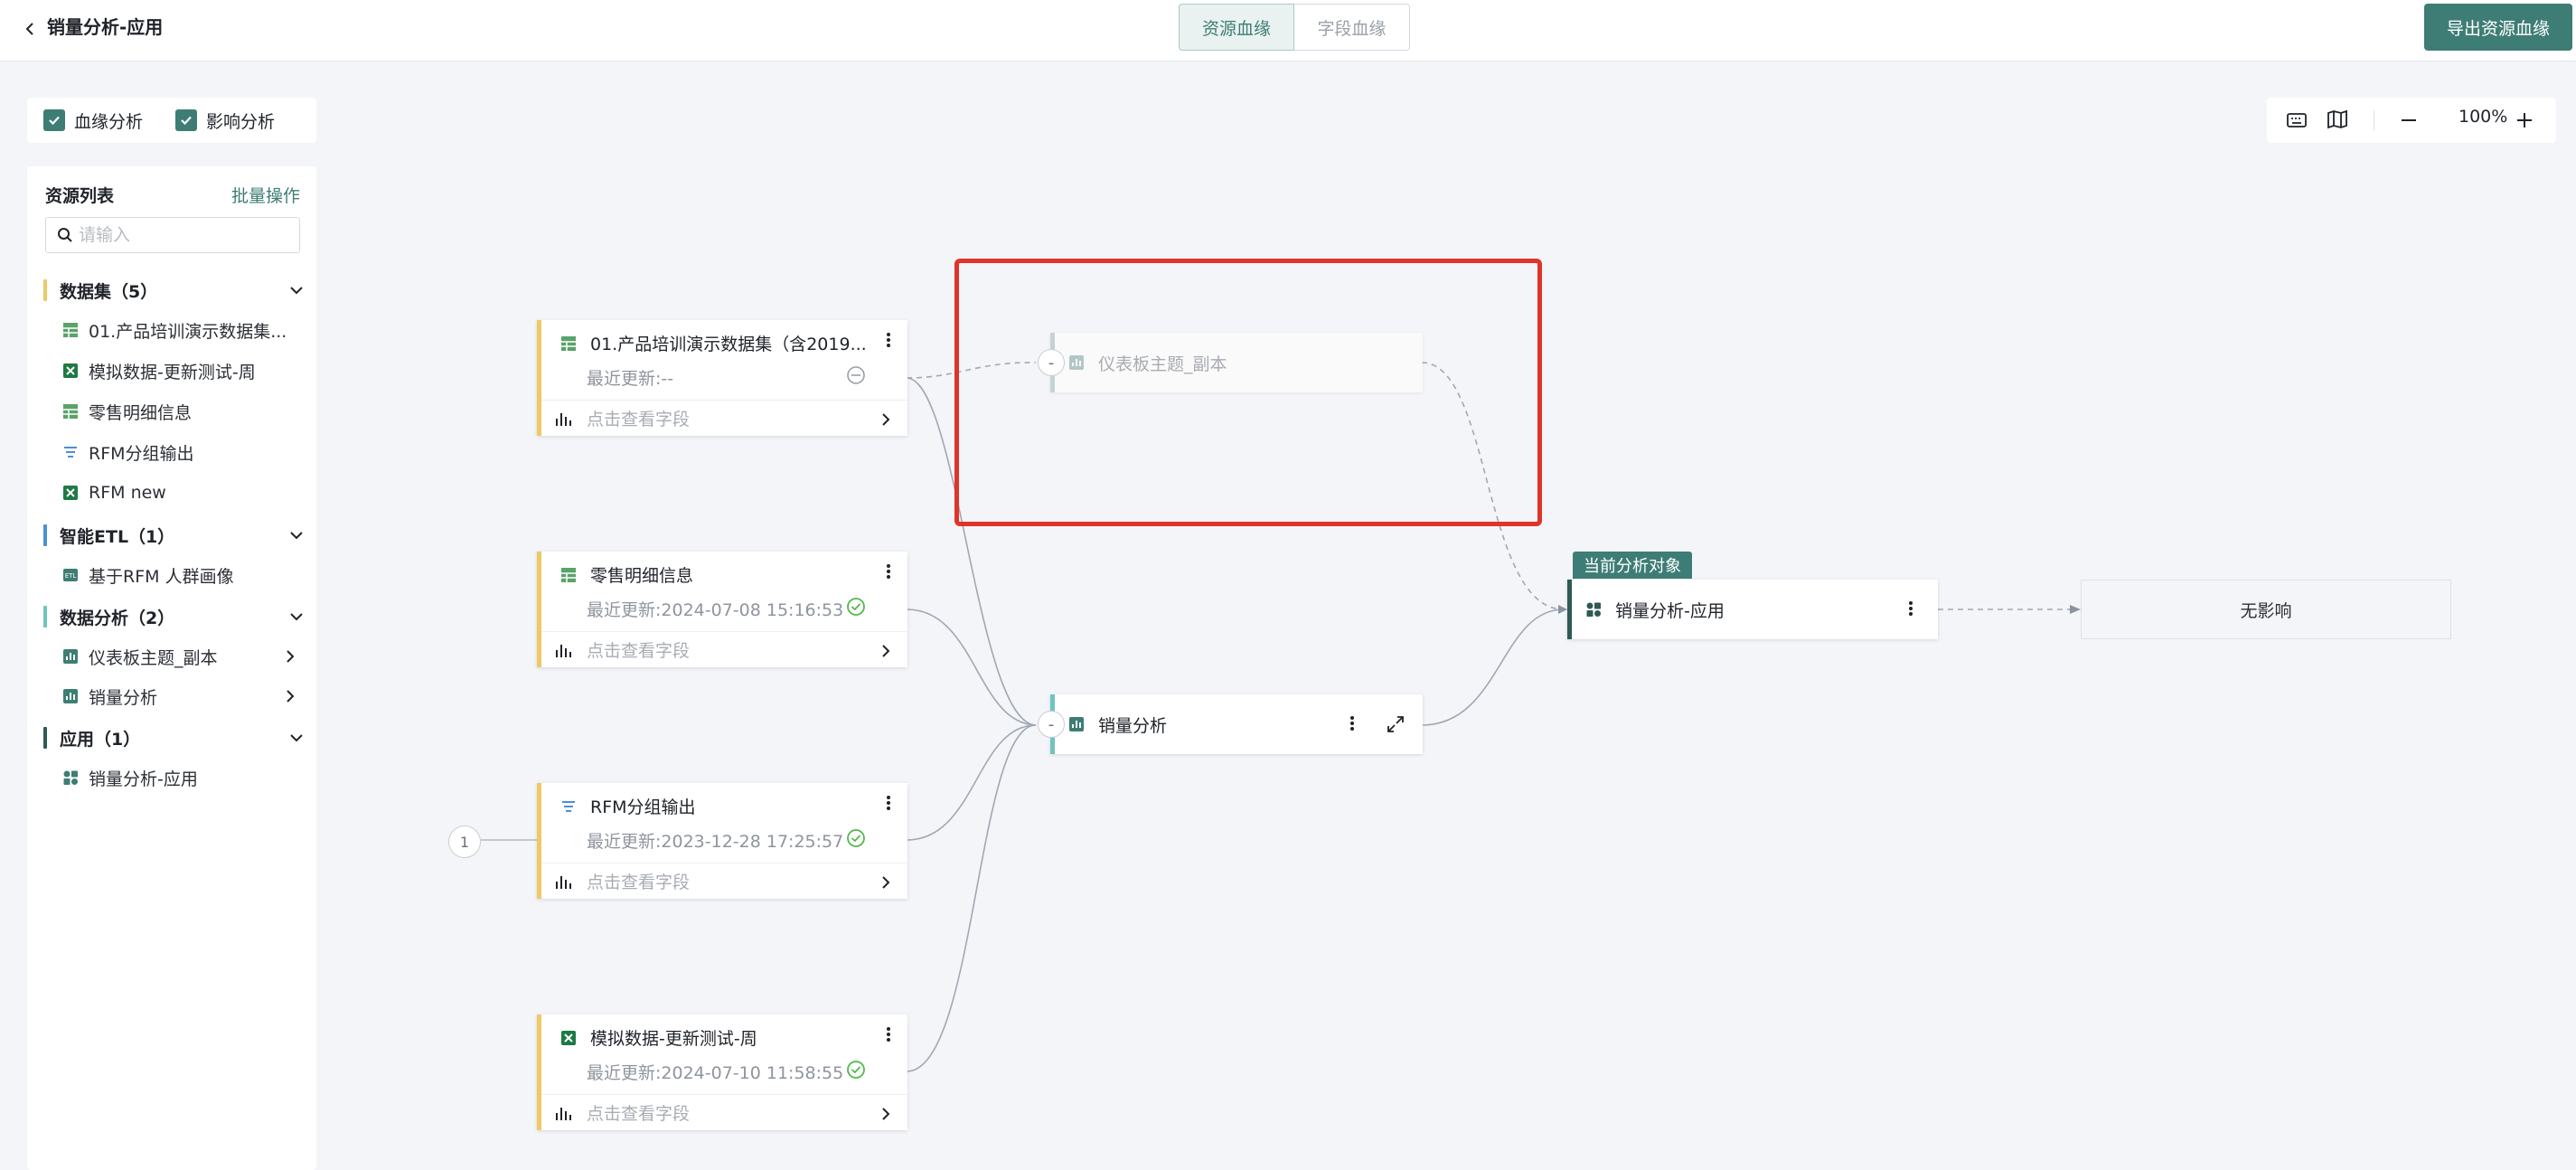 The width and height of the screenshot is (2576, 1170). Describe the element at coordinates (464, 842) in the screenshot. I see `upstream-count-badge: 1` at that location.